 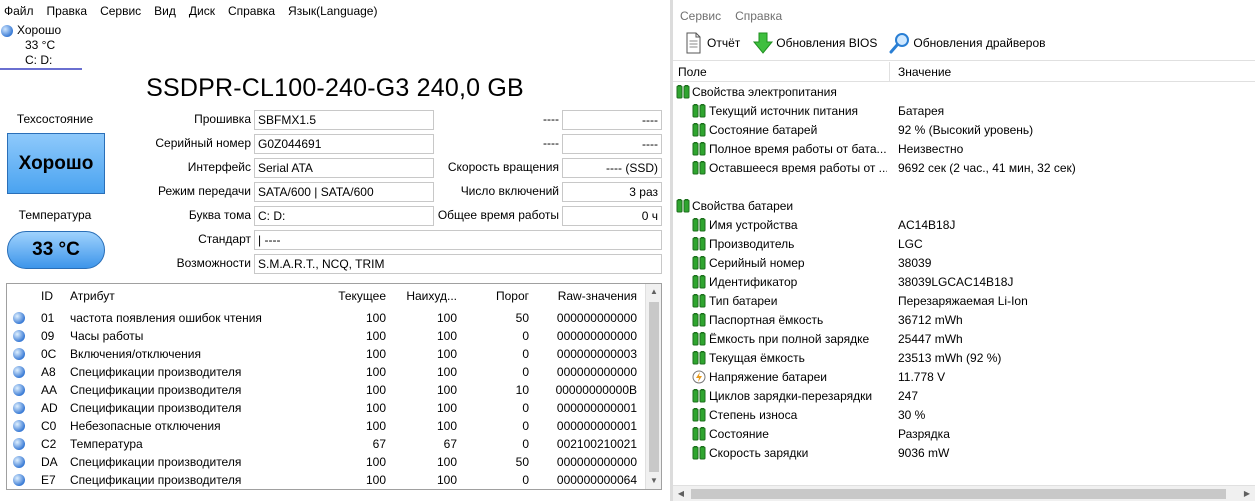 I want to click on smart-id: C0, so click(x=49, y=426).